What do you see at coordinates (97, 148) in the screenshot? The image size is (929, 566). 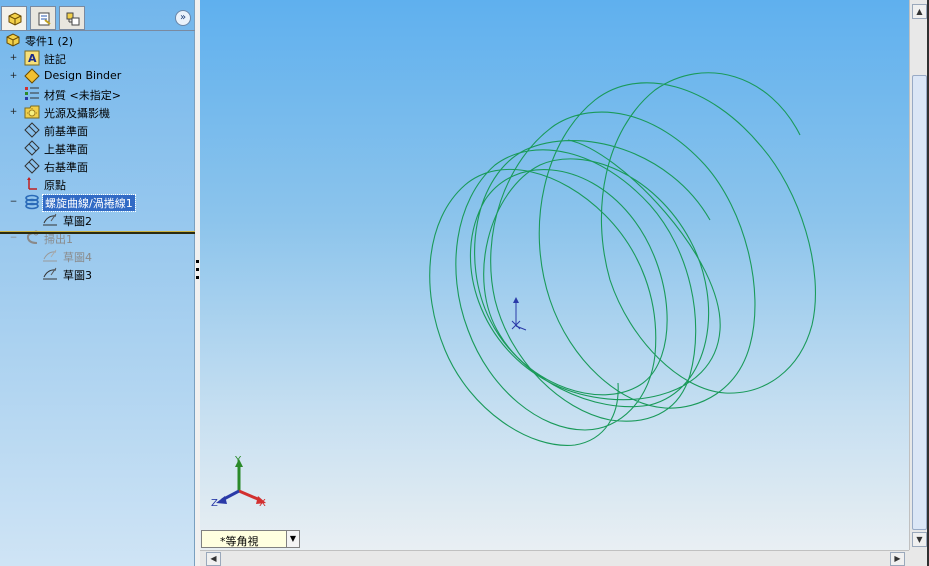 I see `tree-item-top-plane: 上基準面` at bounding box center [97, 148].